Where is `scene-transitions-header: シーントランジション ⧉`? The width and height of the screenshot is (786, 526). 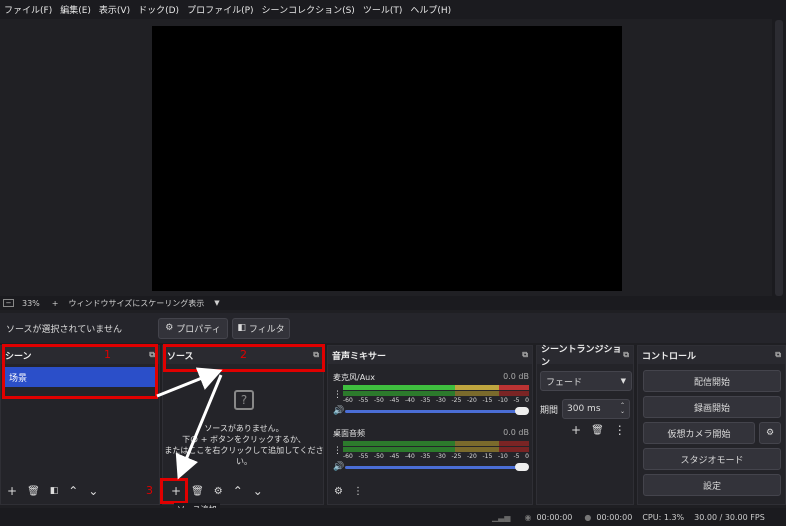 scene-transitions-header: シーントランジション ⧉ is located at coordinates (585, 356).